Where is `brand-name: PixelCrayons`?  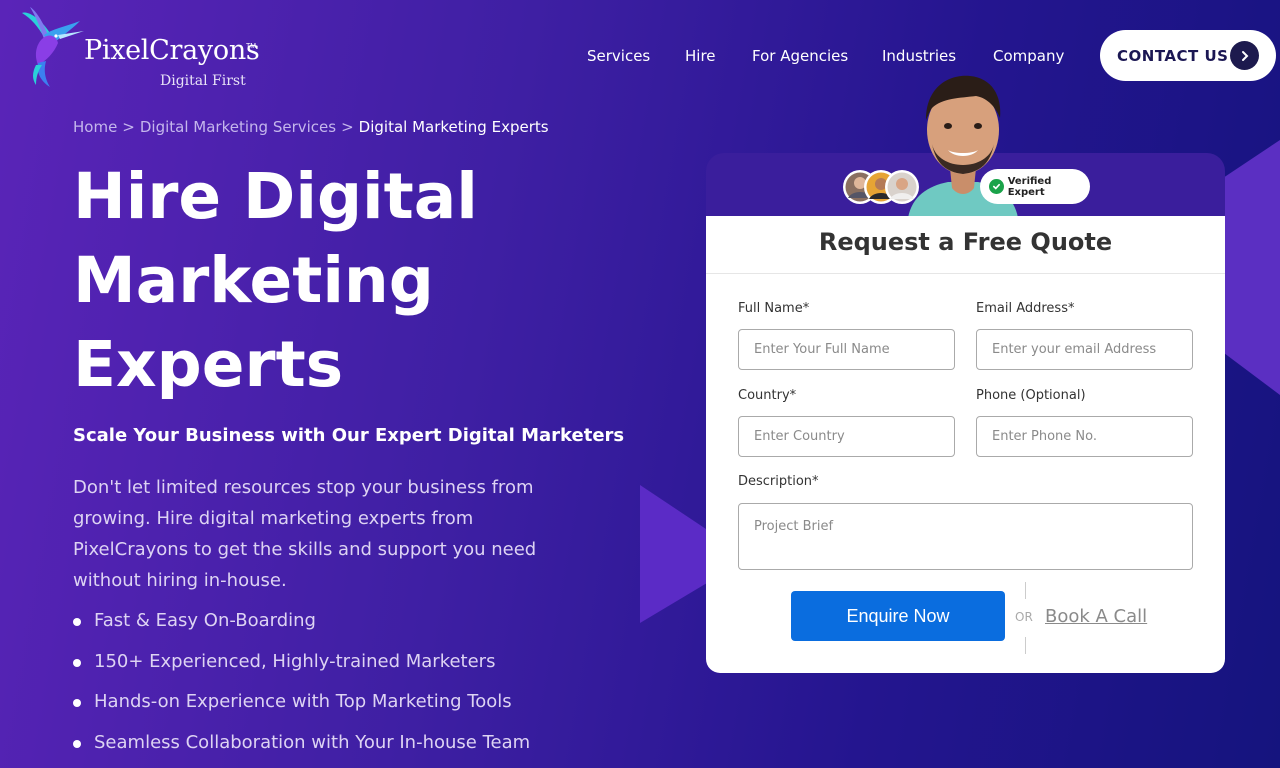 brand-name: PixelCrayons is located at coordinates (172, 50).